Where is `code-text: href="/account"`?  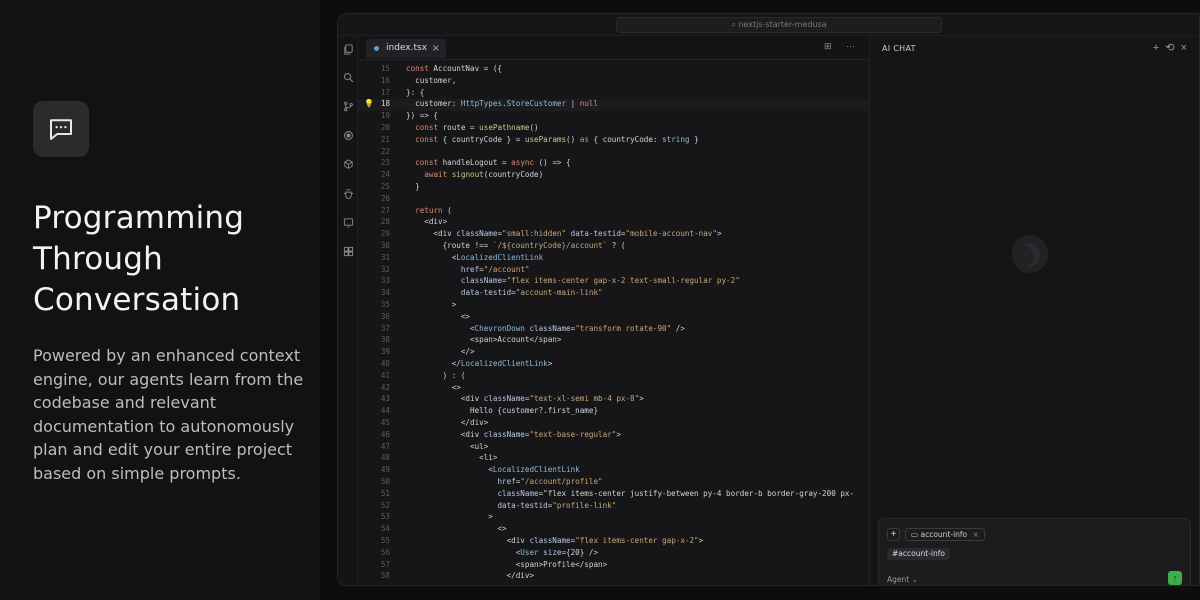 code-text: href="/account" is located at coordinates (495, 269).